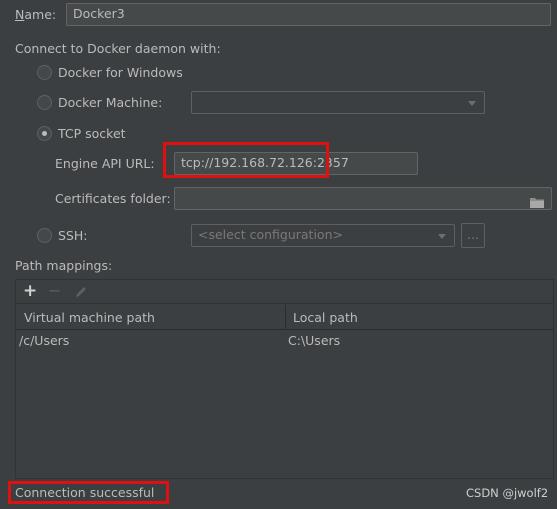 The image size is (557, 509). I want to click on certificates-folder-label: Certificates folder:, so click(113, 198).